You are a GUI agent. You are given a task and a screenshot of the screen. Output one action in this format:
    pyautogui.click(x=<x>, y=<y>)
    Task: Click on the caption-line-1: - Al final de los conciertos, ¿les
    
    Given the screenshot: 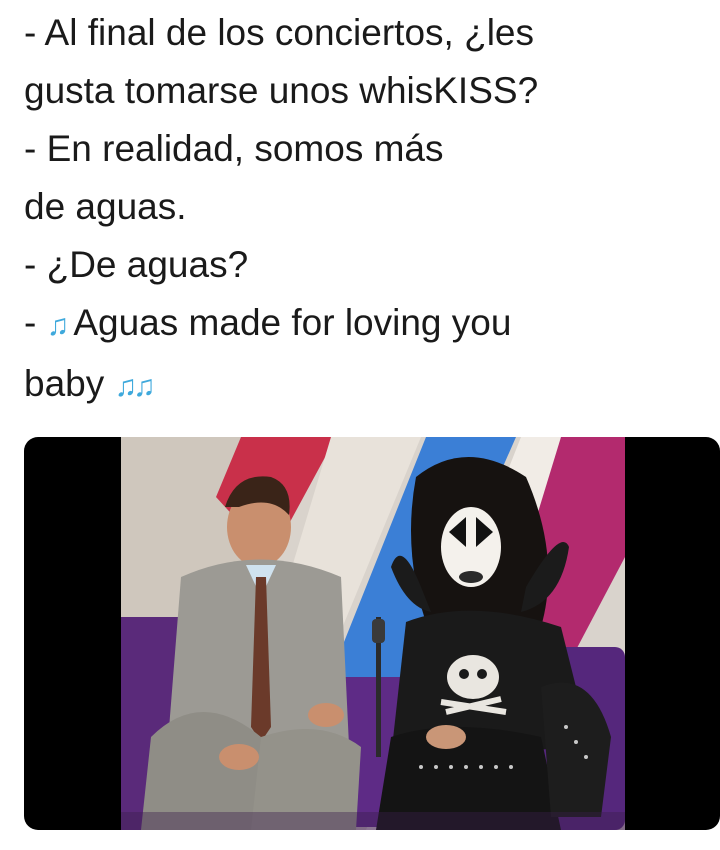 What is the action you would take?
    pyautogui.click(x=279, y=32)
    